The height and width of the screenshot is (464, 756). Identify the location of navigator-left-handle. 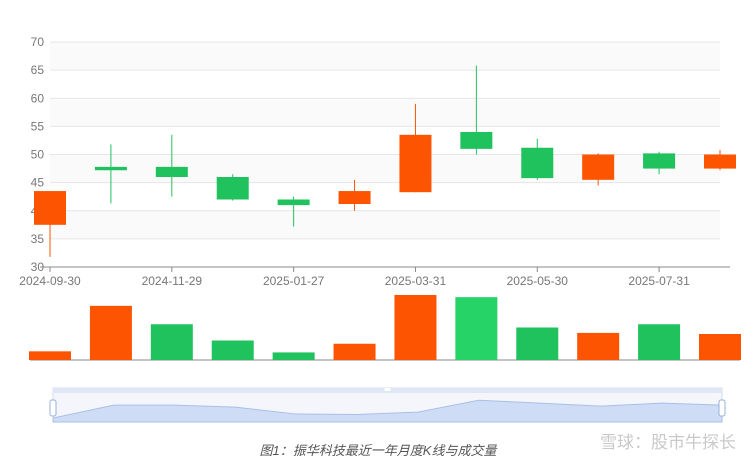
(53, 408).